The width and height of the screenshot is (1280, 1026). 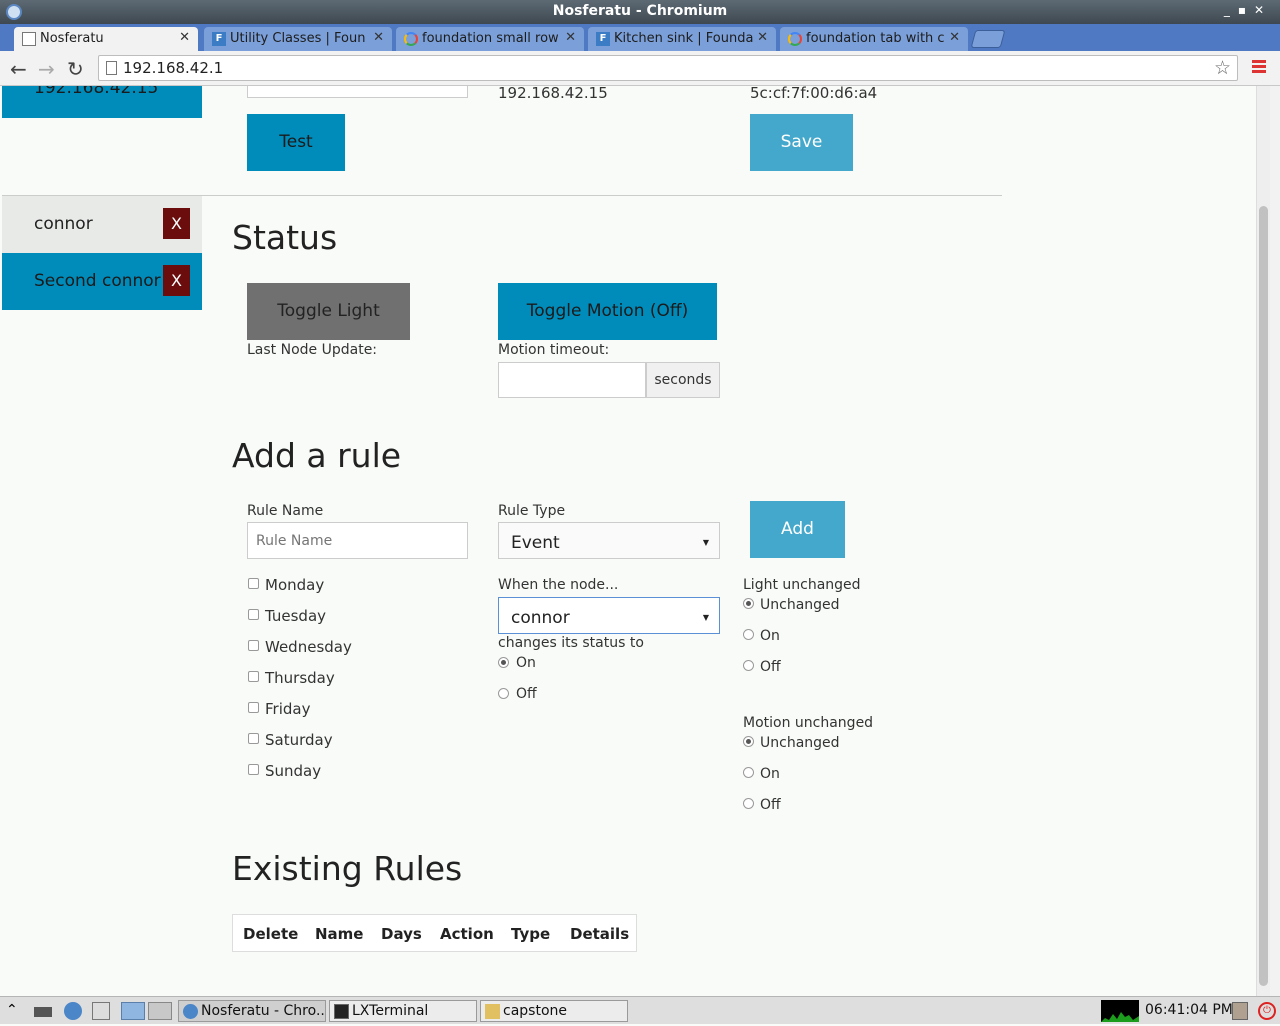 I want to click on light-radio-on, so click(x=748, y=634).